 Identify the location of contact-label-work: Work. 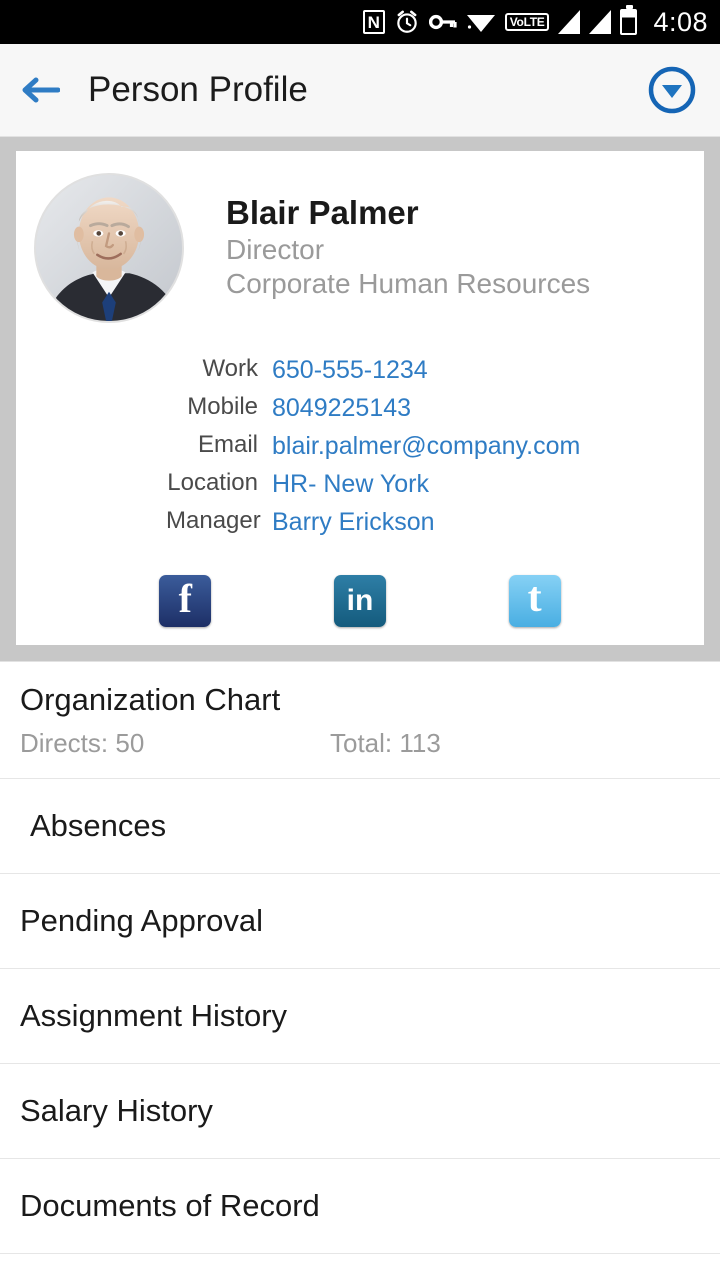
(230, 368).